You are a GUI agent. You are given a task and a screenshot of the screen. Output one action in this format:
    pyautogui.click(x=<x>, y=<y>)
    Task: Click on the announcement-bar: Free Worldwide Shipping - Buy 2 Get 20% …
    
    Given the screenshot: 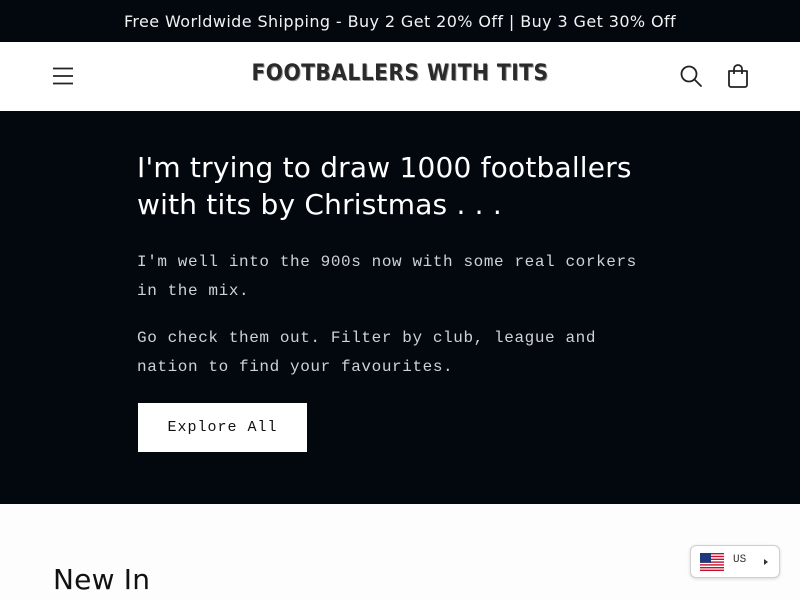 What is the action you would take?
    pyautogui.click(x=400, y=21)
    